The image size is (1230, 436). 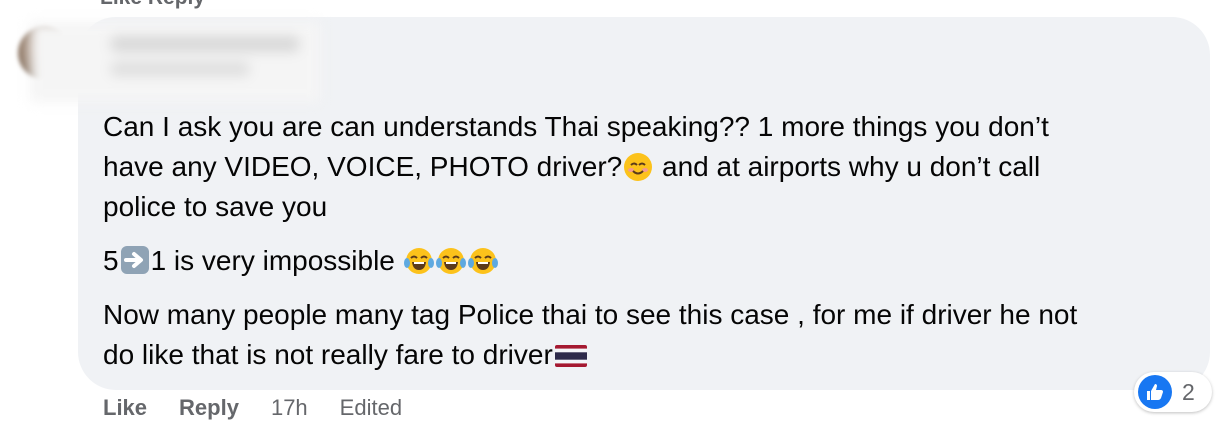 What do you see at coordinates (847, 166) in the screenshot?
I see `p1-line2b: and at airports why u don’t call` at bounding box center [847, 166].